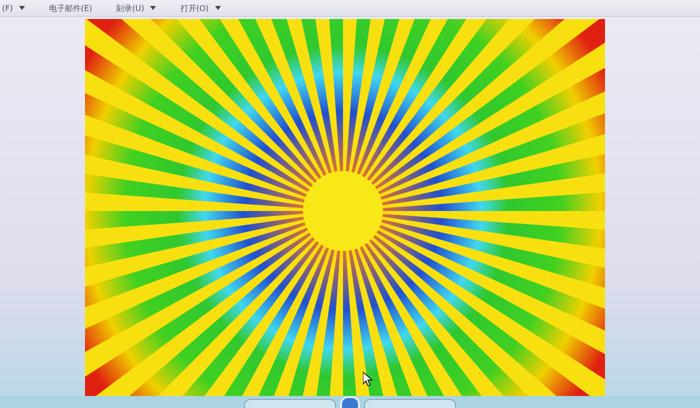 The width and height of the screenshot is (700, 408). What do you see at coordinates (350, 402) in the screenshot?
I see `play-slideshow-button` at bounding box center [350, 402].